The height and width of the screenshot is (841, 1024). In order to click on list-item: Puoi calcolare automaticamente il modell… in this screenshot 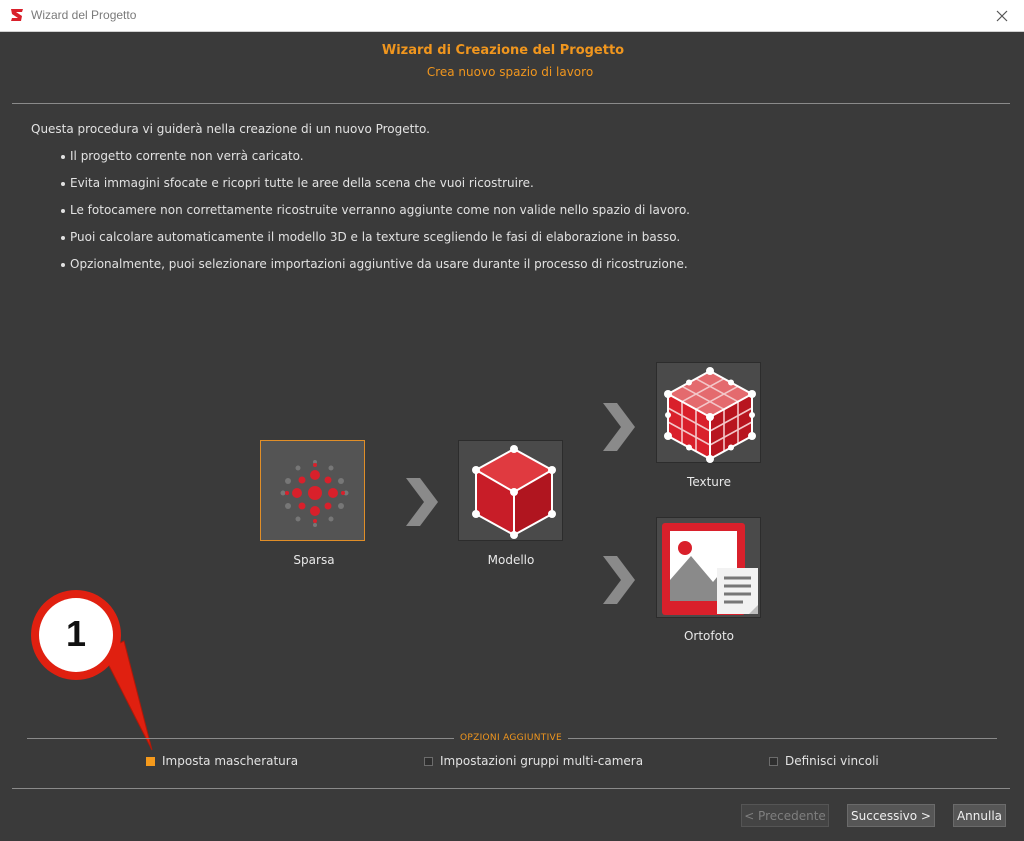, I will do `click(375, 243)`.